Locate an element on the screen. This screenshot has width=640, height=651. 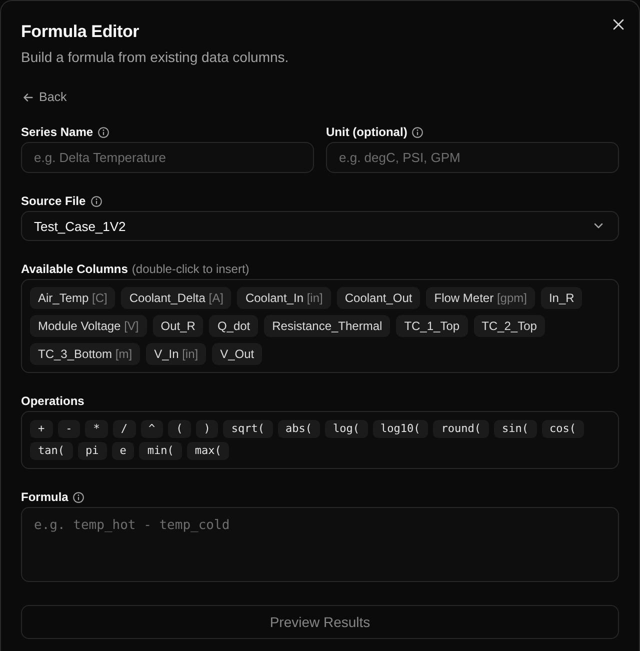
field-label: Series Name is located at coordinates (57, 132).